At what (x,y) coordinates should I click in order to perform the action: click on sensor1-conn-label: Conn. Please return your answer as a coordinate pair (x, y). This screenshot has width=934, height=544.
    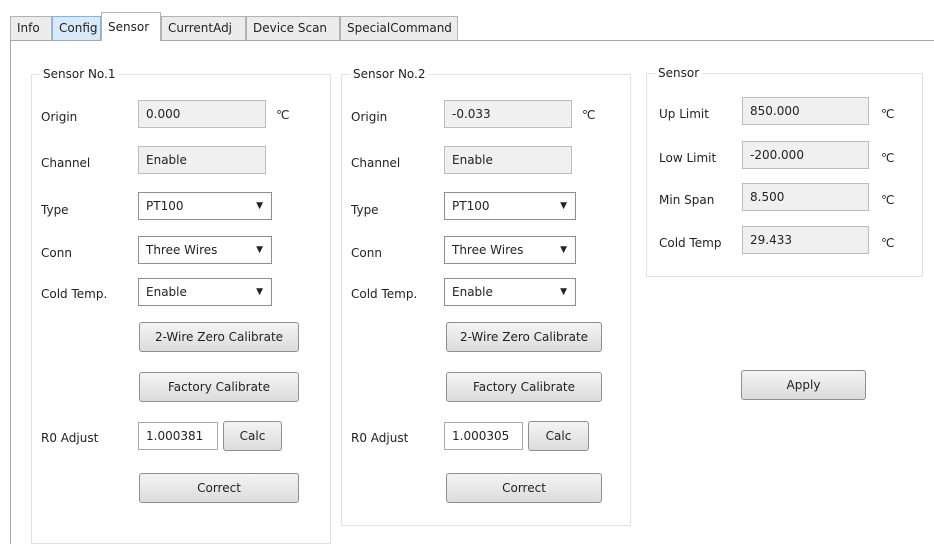
    Looking at the image, I should click on (56, 253).